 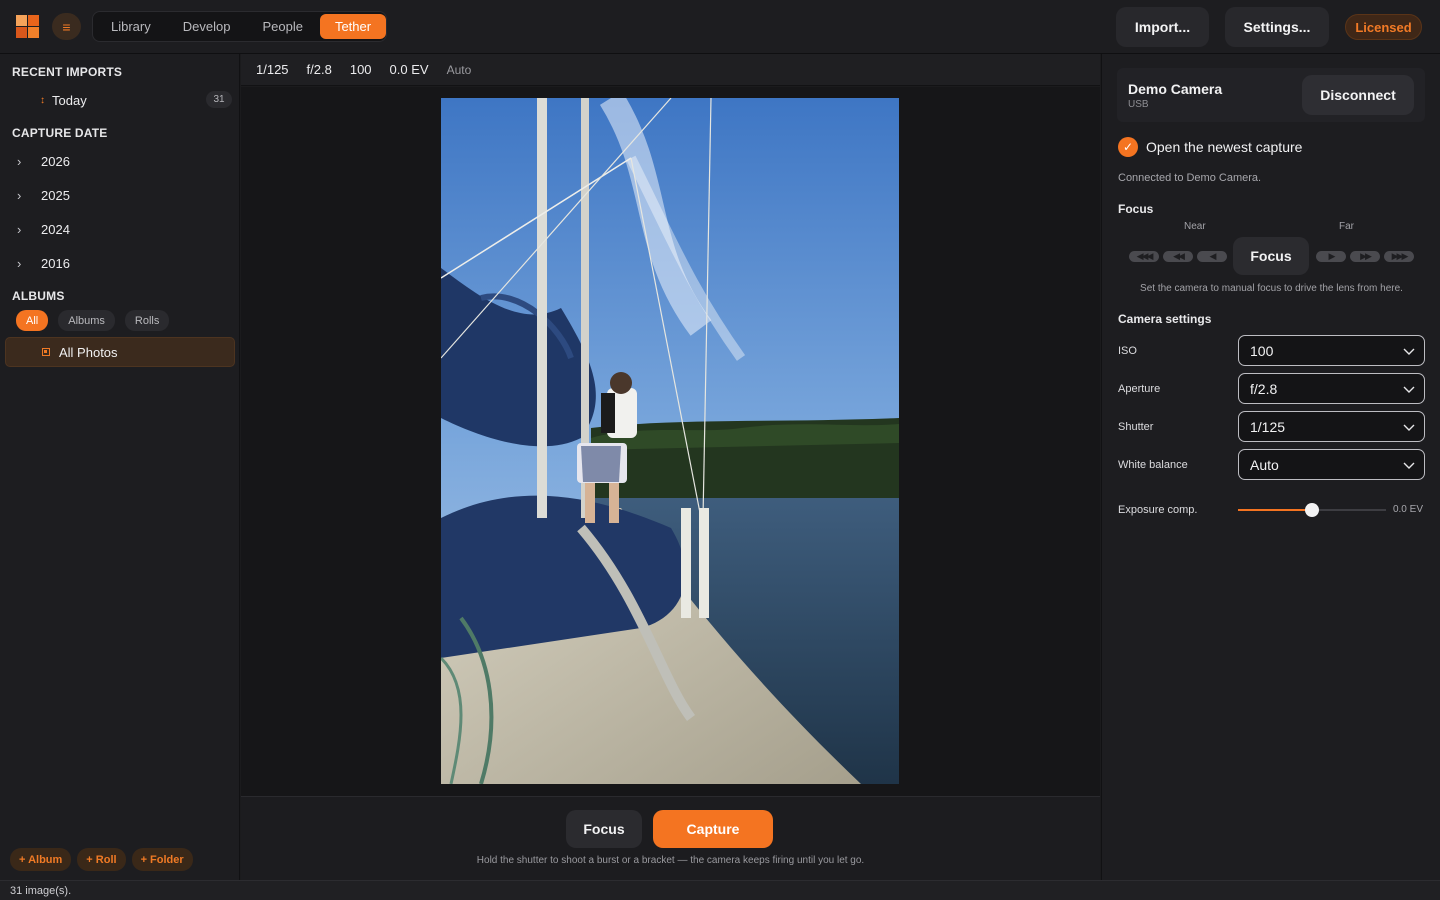 What do you see at coordinates (459, 69) in the screenshot?
I see `info-wb: Auto` at bounding box center [459, 69].